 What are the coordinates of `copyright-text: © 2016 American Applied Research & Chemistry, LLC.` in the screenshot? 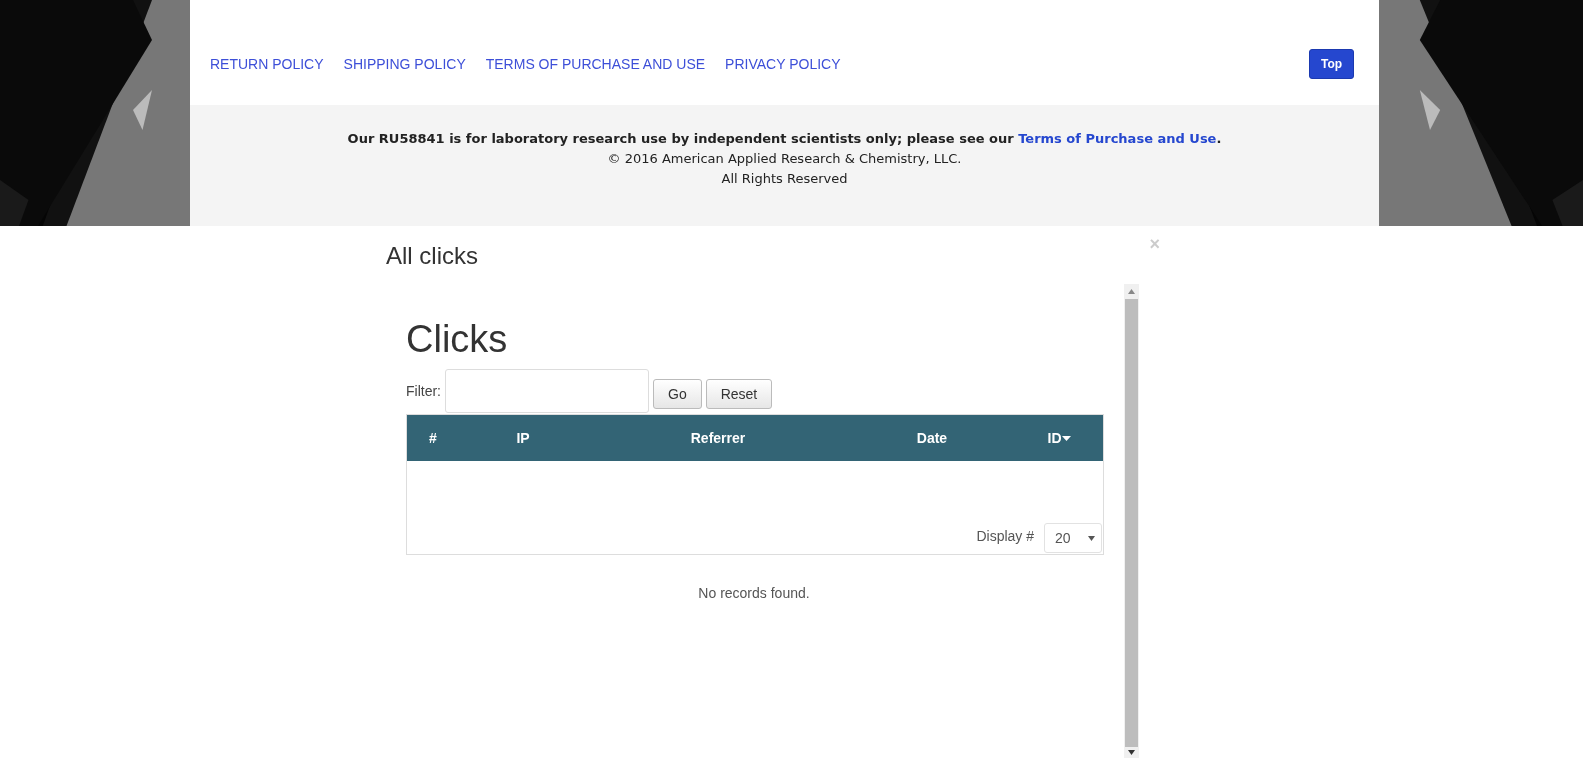 It's located at (784, 158).